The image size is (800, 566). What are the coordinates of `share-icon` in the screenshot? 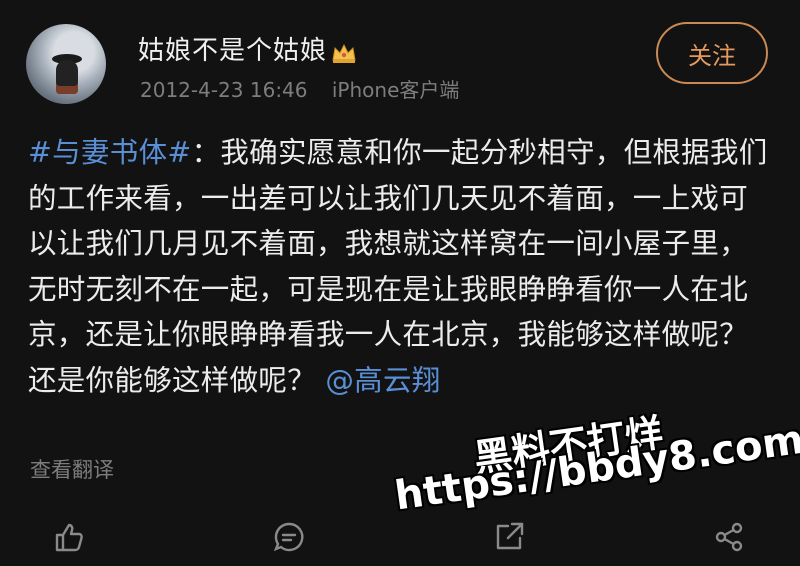 It's located at (729, 537).